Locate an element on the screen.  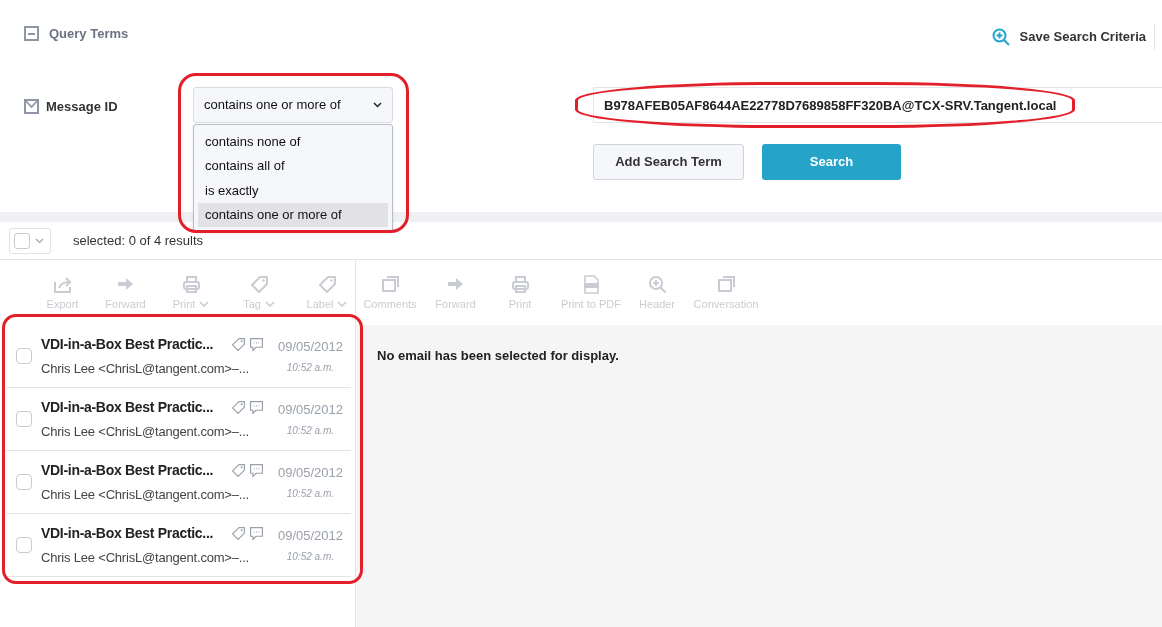
select-all-dropdown is located at coordinates (30, 240).